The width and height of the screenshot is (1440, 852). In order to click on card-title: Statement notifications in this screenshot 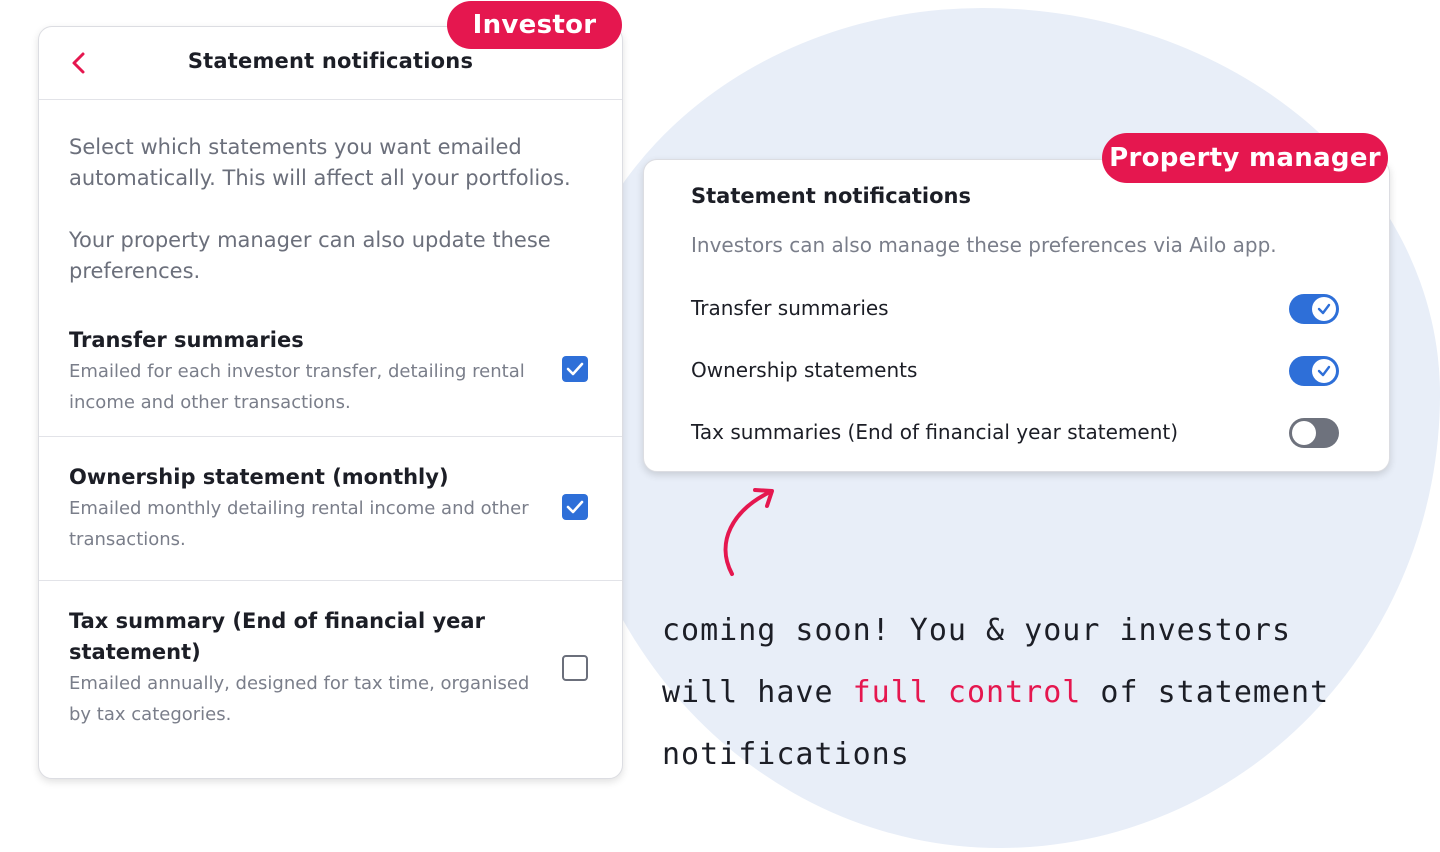, I will do `click(831, 196)`.